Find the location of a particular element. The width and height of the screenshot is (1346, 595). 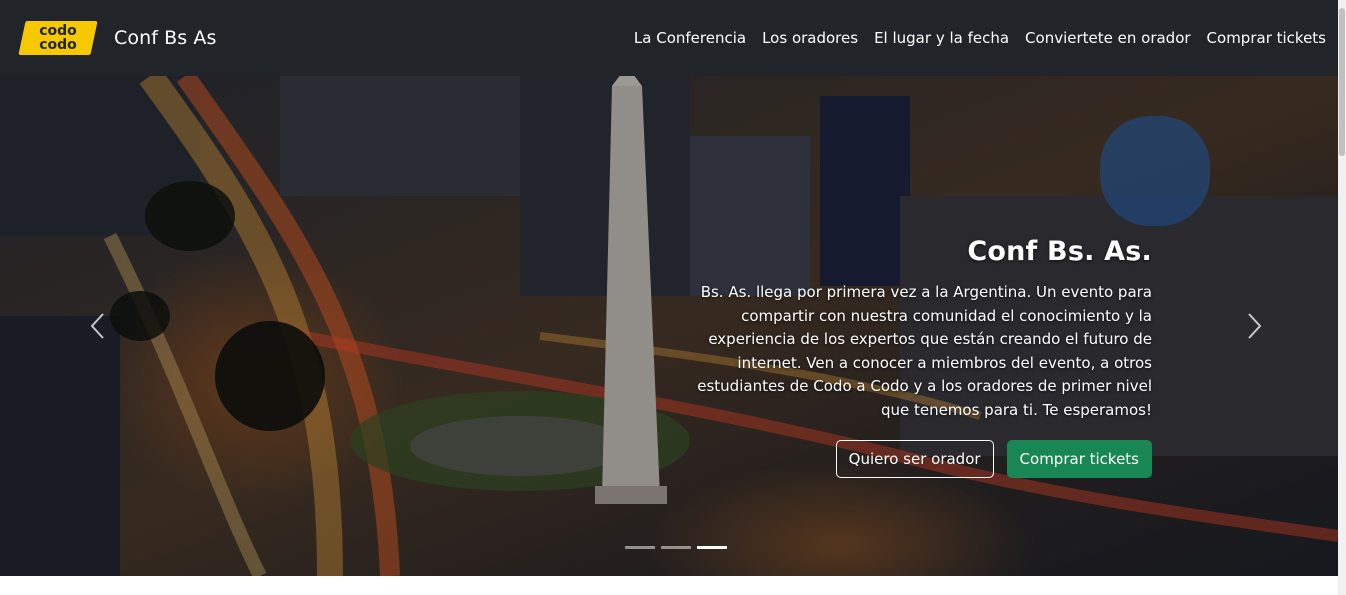

chevron-right-icon is located at coordinates (1255, 326).